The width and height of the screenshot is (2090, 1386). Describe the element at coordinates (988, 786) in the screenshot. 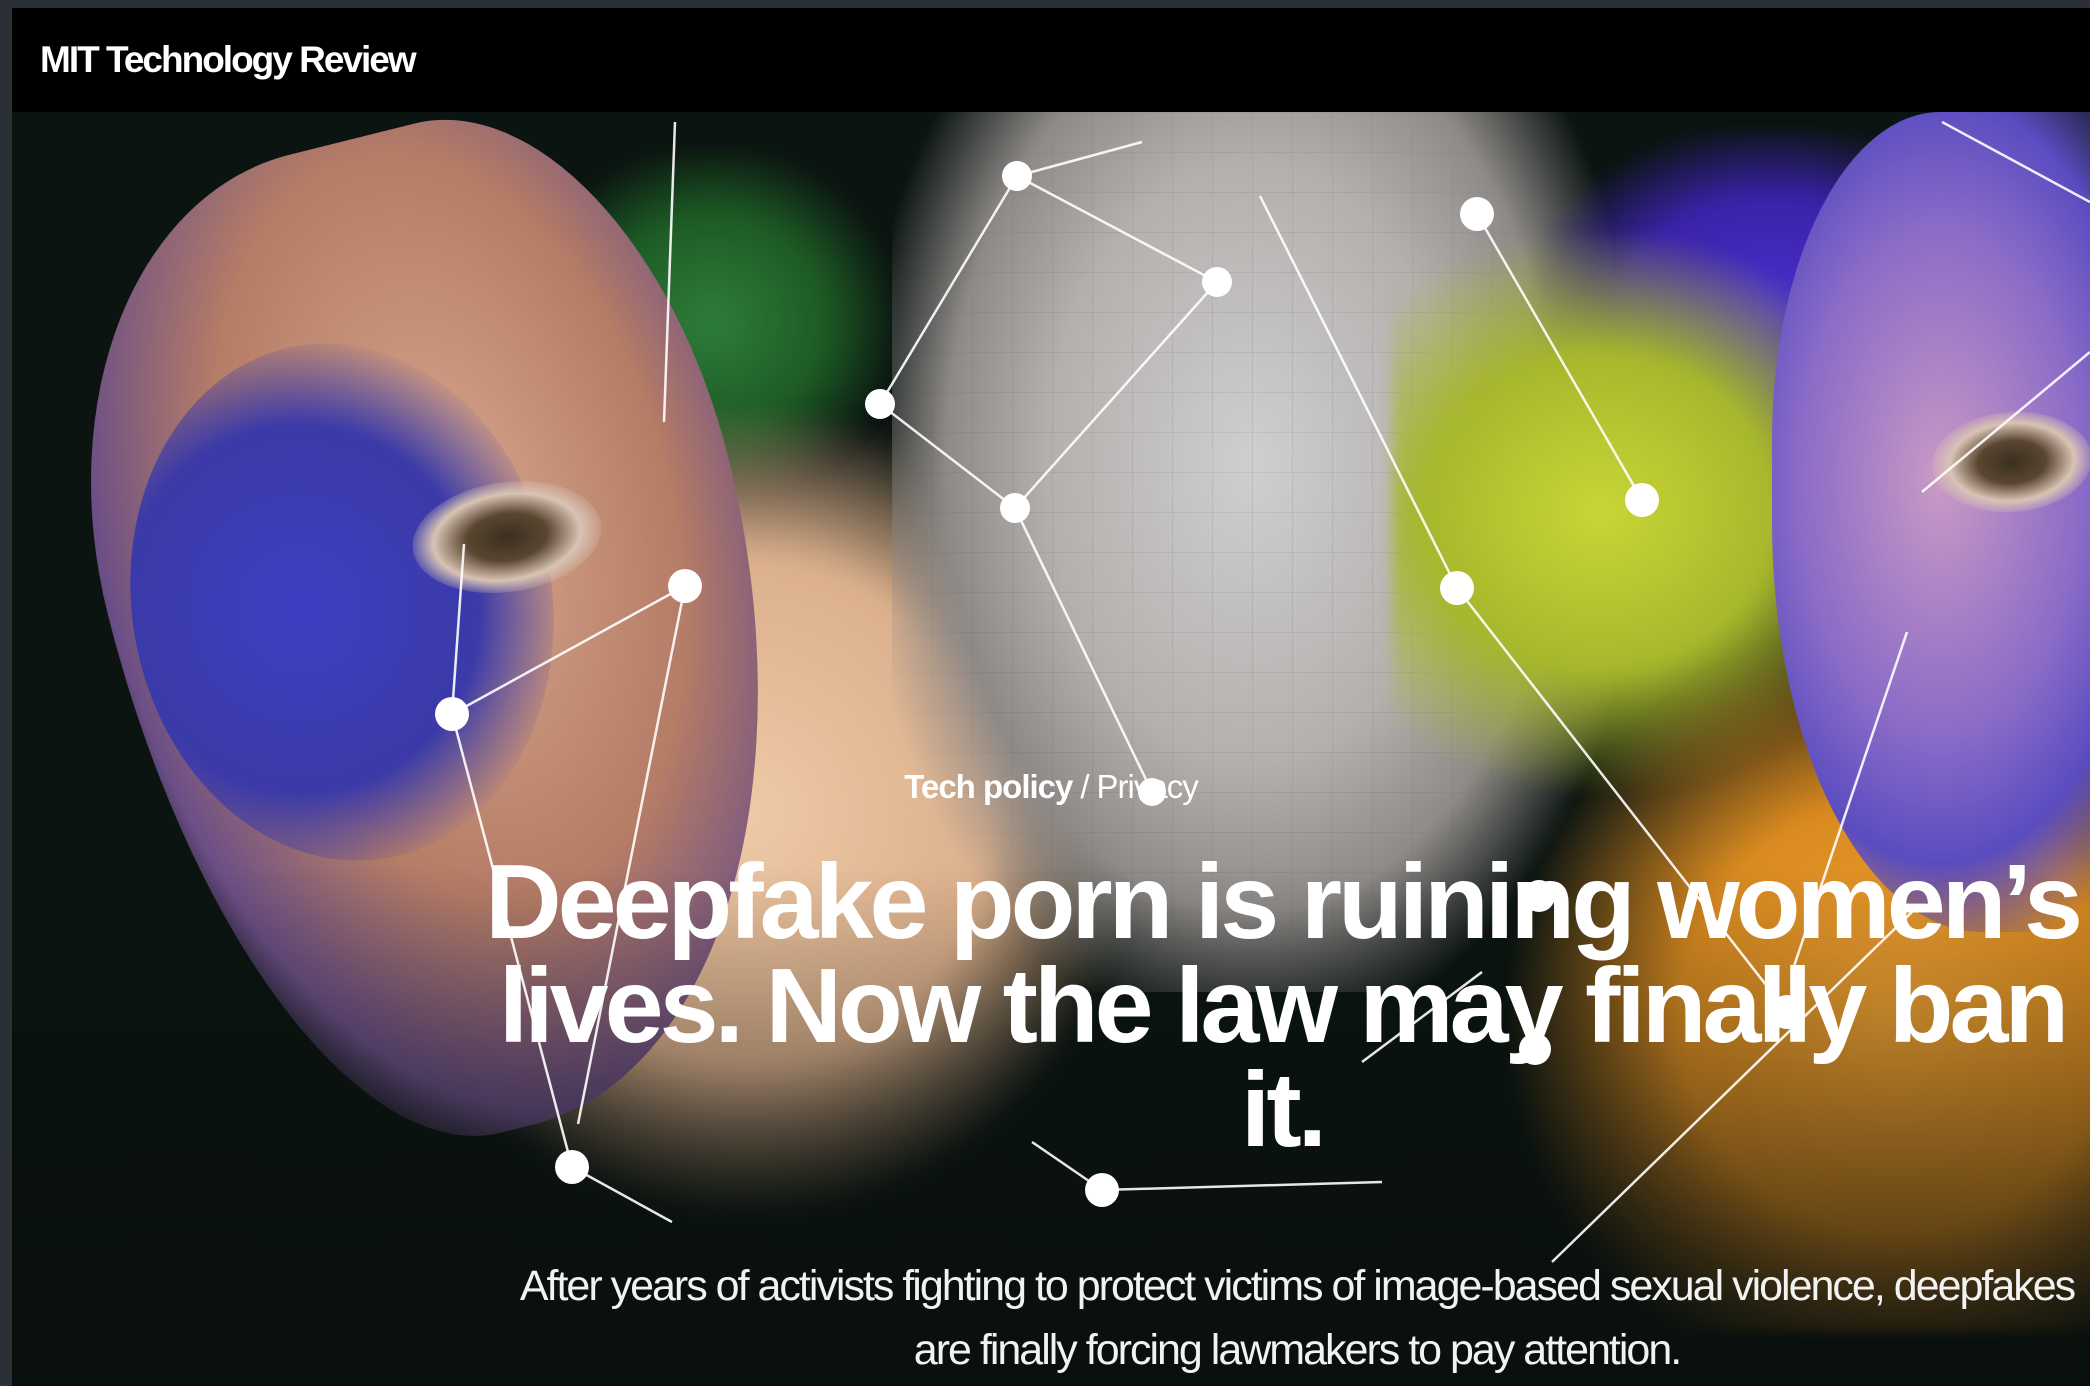

I see `category-tech-policy-link: Tech policy` at that location.